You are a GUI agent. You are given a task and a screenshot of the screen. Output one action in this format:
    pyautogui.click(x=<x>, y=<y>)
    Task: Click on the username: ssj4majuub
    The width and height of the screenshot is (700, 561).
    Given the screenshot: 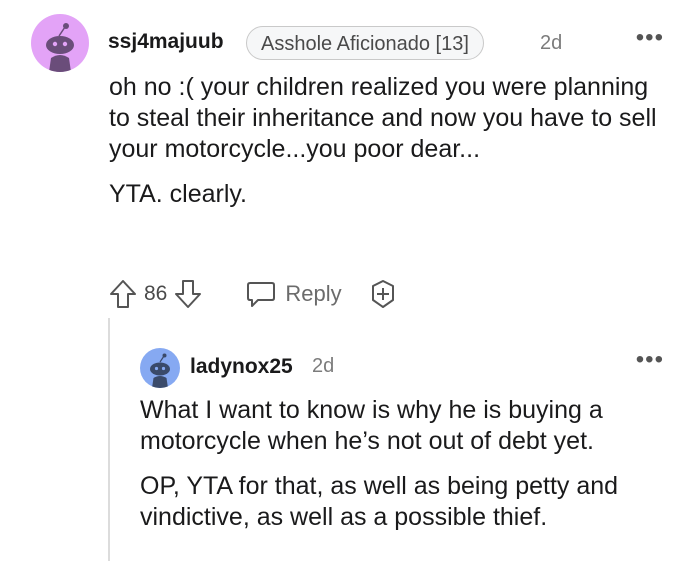 What is the action you would take?
    pyautogui.click(x=166, y=42)
    